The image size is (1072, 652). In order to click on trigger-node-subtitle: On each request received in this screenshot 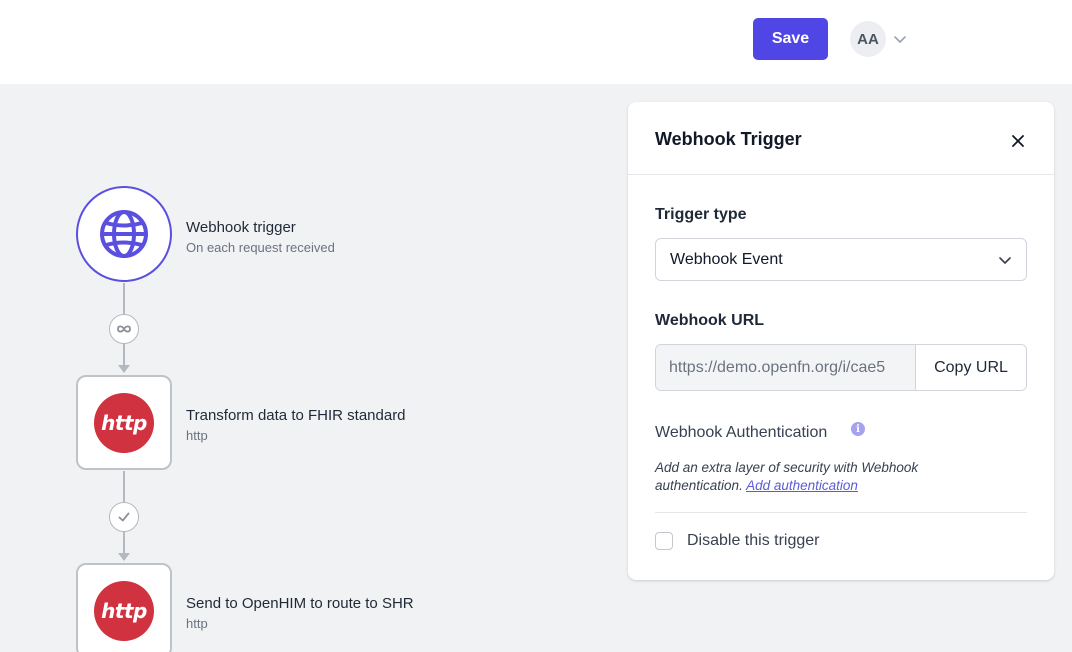, I will do `click(260, 247)`.